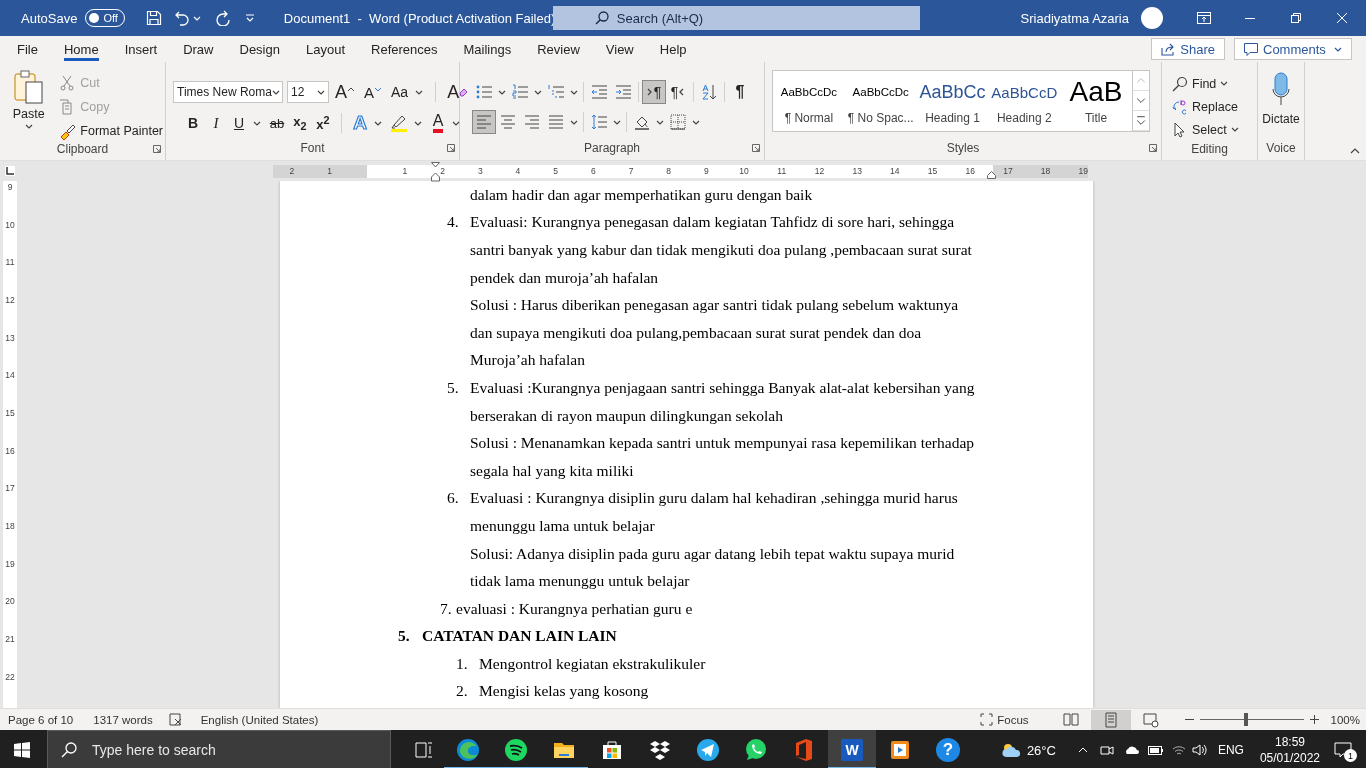 Image resolution: width=1366 pixels, height=768 pixels. What do you see at coordinates (1199, 129) in the screenshot?
I see `select-button: Select` at bounding box center [1199, 129].